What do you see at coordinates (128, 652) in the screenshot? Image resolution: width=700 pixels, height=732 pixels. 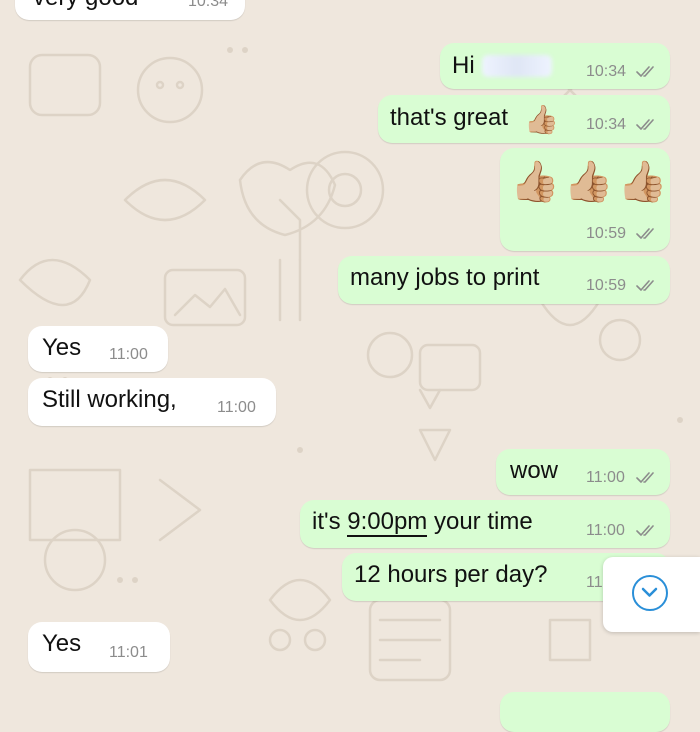 I see `message-time: 11:01` at bounding box center [128, 652].